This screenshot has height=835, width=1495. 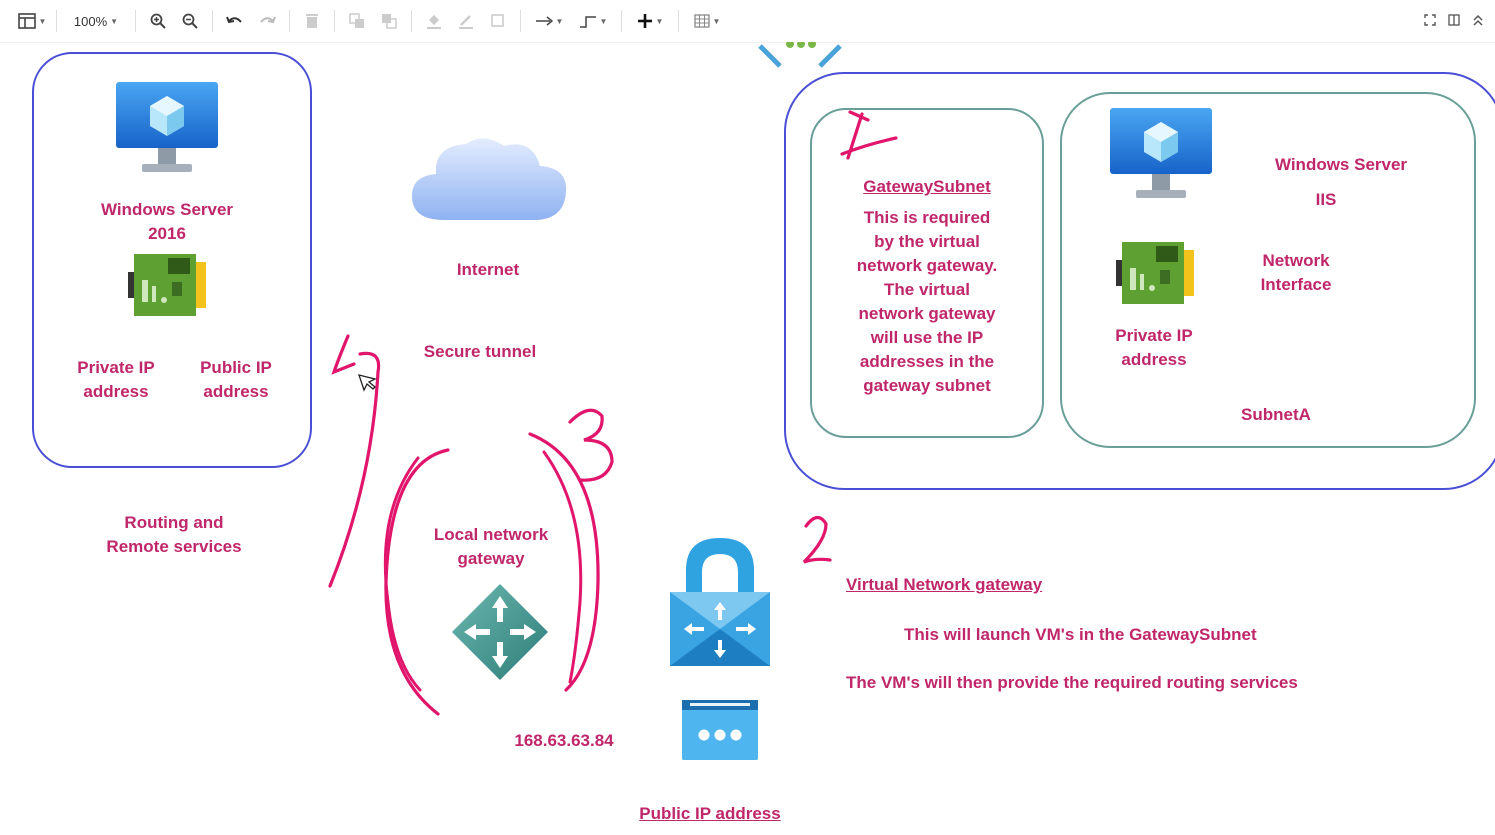 I want to click on gateway-subnet-title: GatewaySubnet, so click(x=927, y=187).